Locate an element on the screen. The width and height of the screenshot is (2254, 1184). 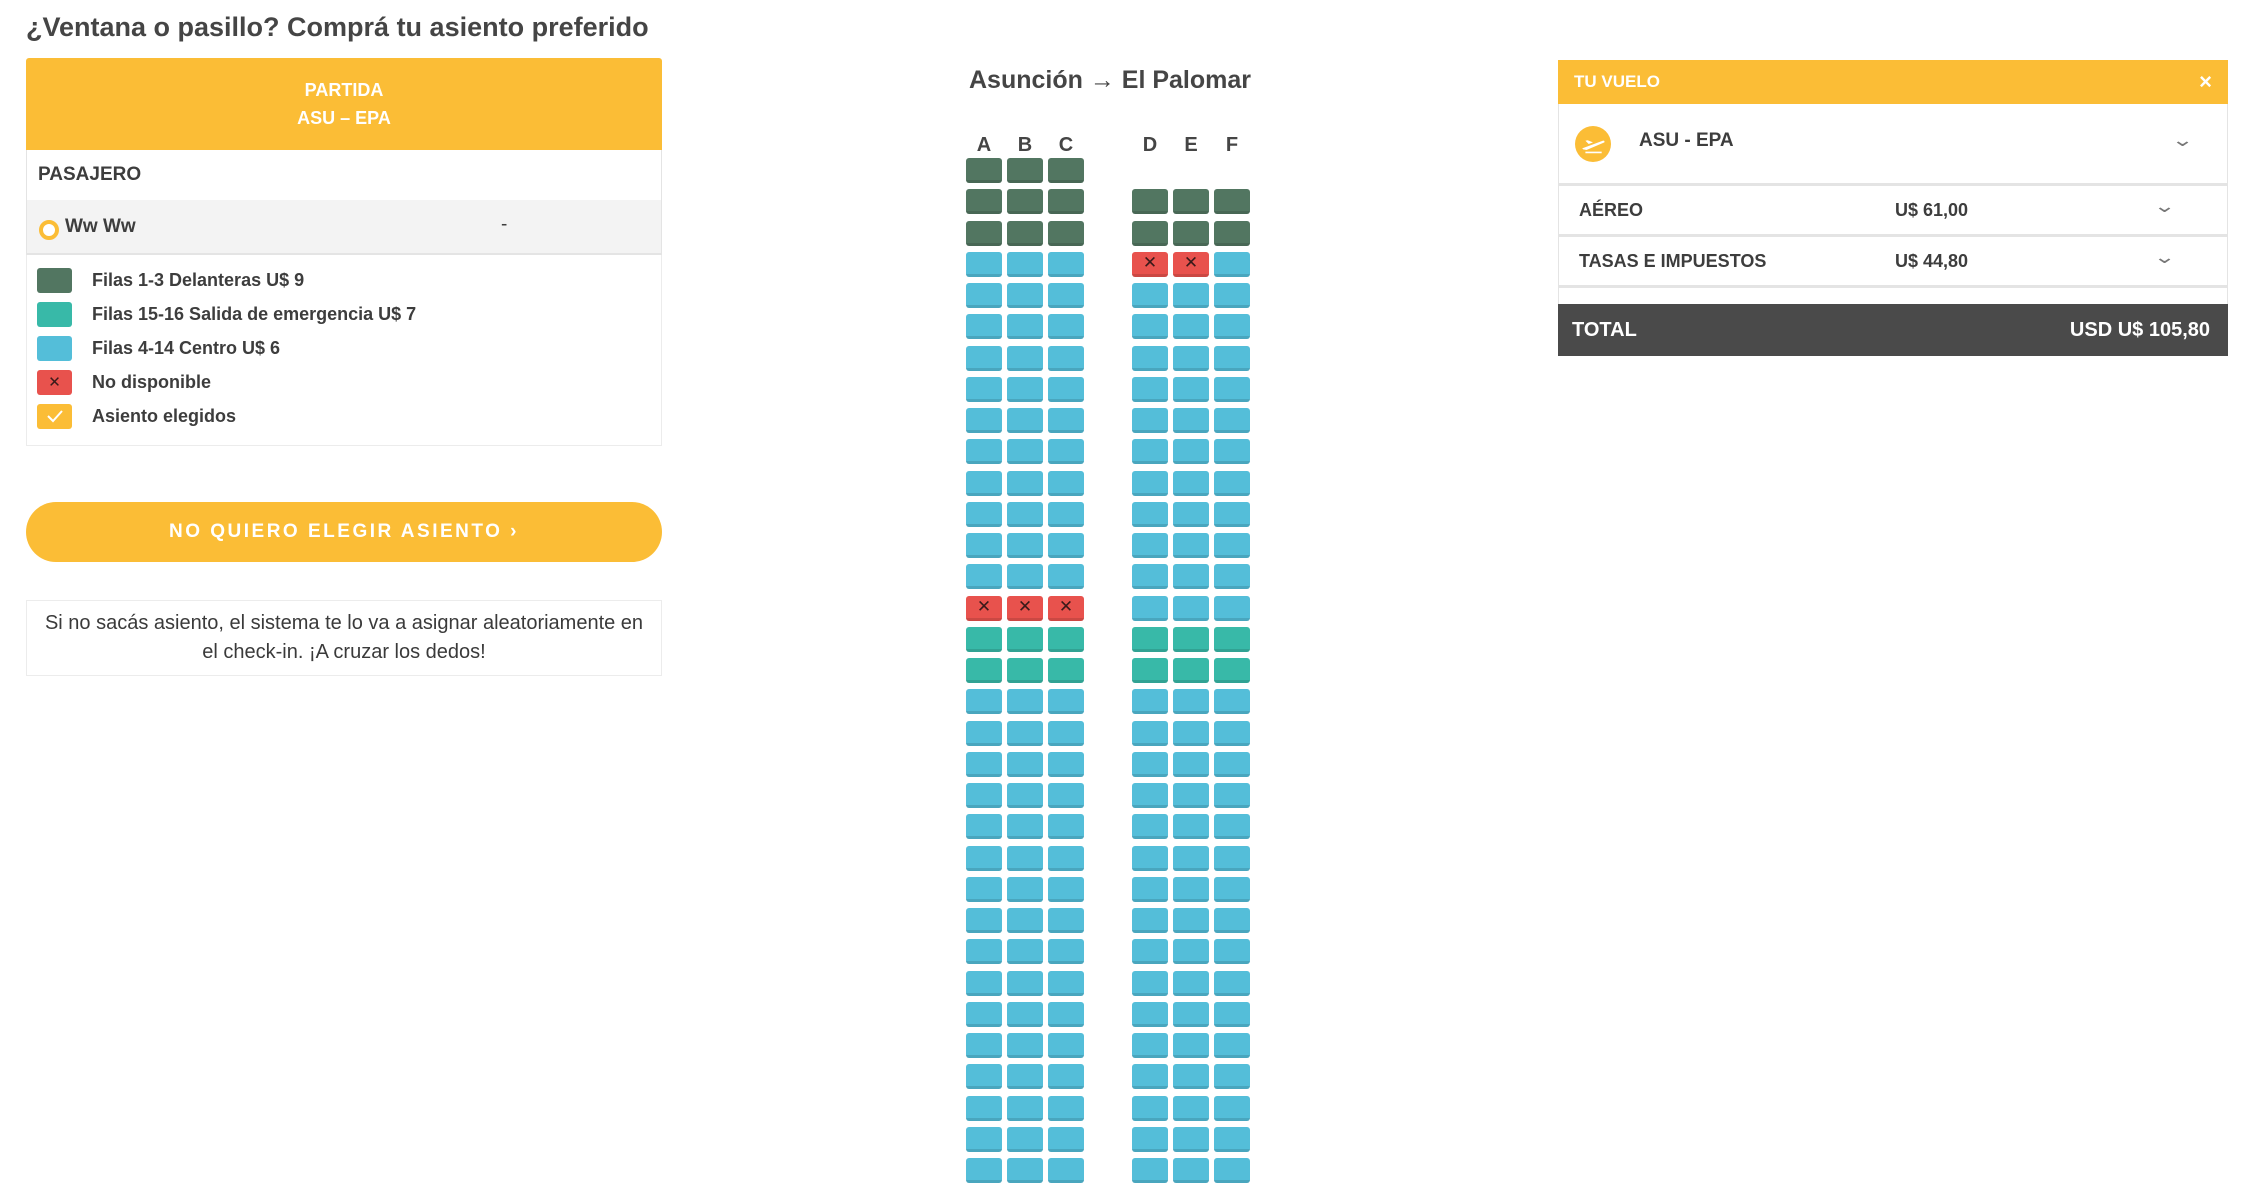
chevron-down-icon: ⌄ is located at coordinates (2164, 257).